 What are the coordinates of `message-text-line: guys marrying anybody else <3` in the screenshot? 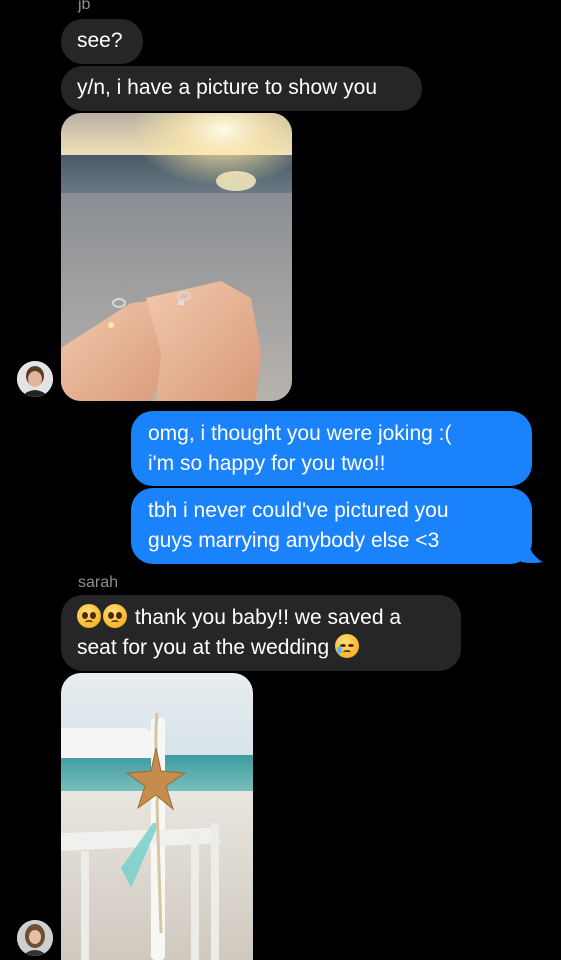 It's located at (294, 540).